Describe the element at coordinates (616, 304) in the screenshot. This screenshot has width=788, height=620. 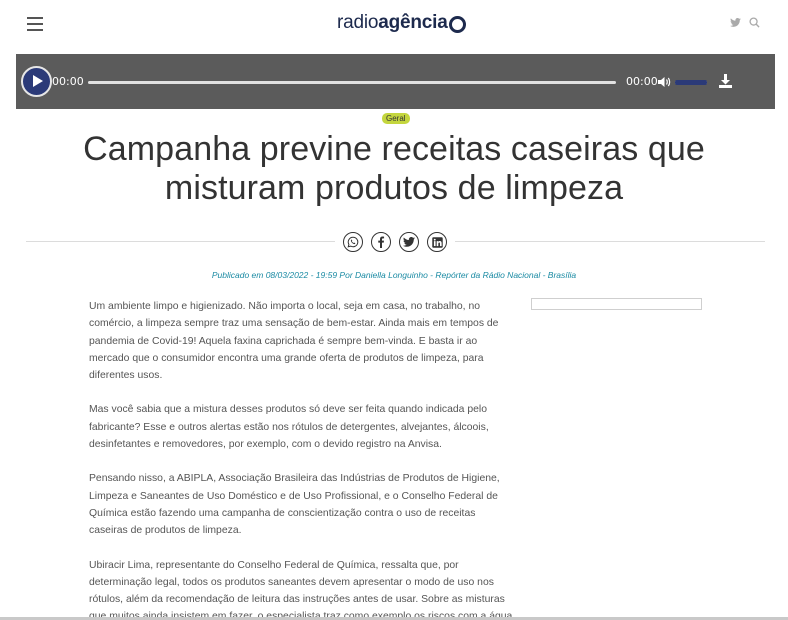
I see `sidebar-ad-box` at that location.